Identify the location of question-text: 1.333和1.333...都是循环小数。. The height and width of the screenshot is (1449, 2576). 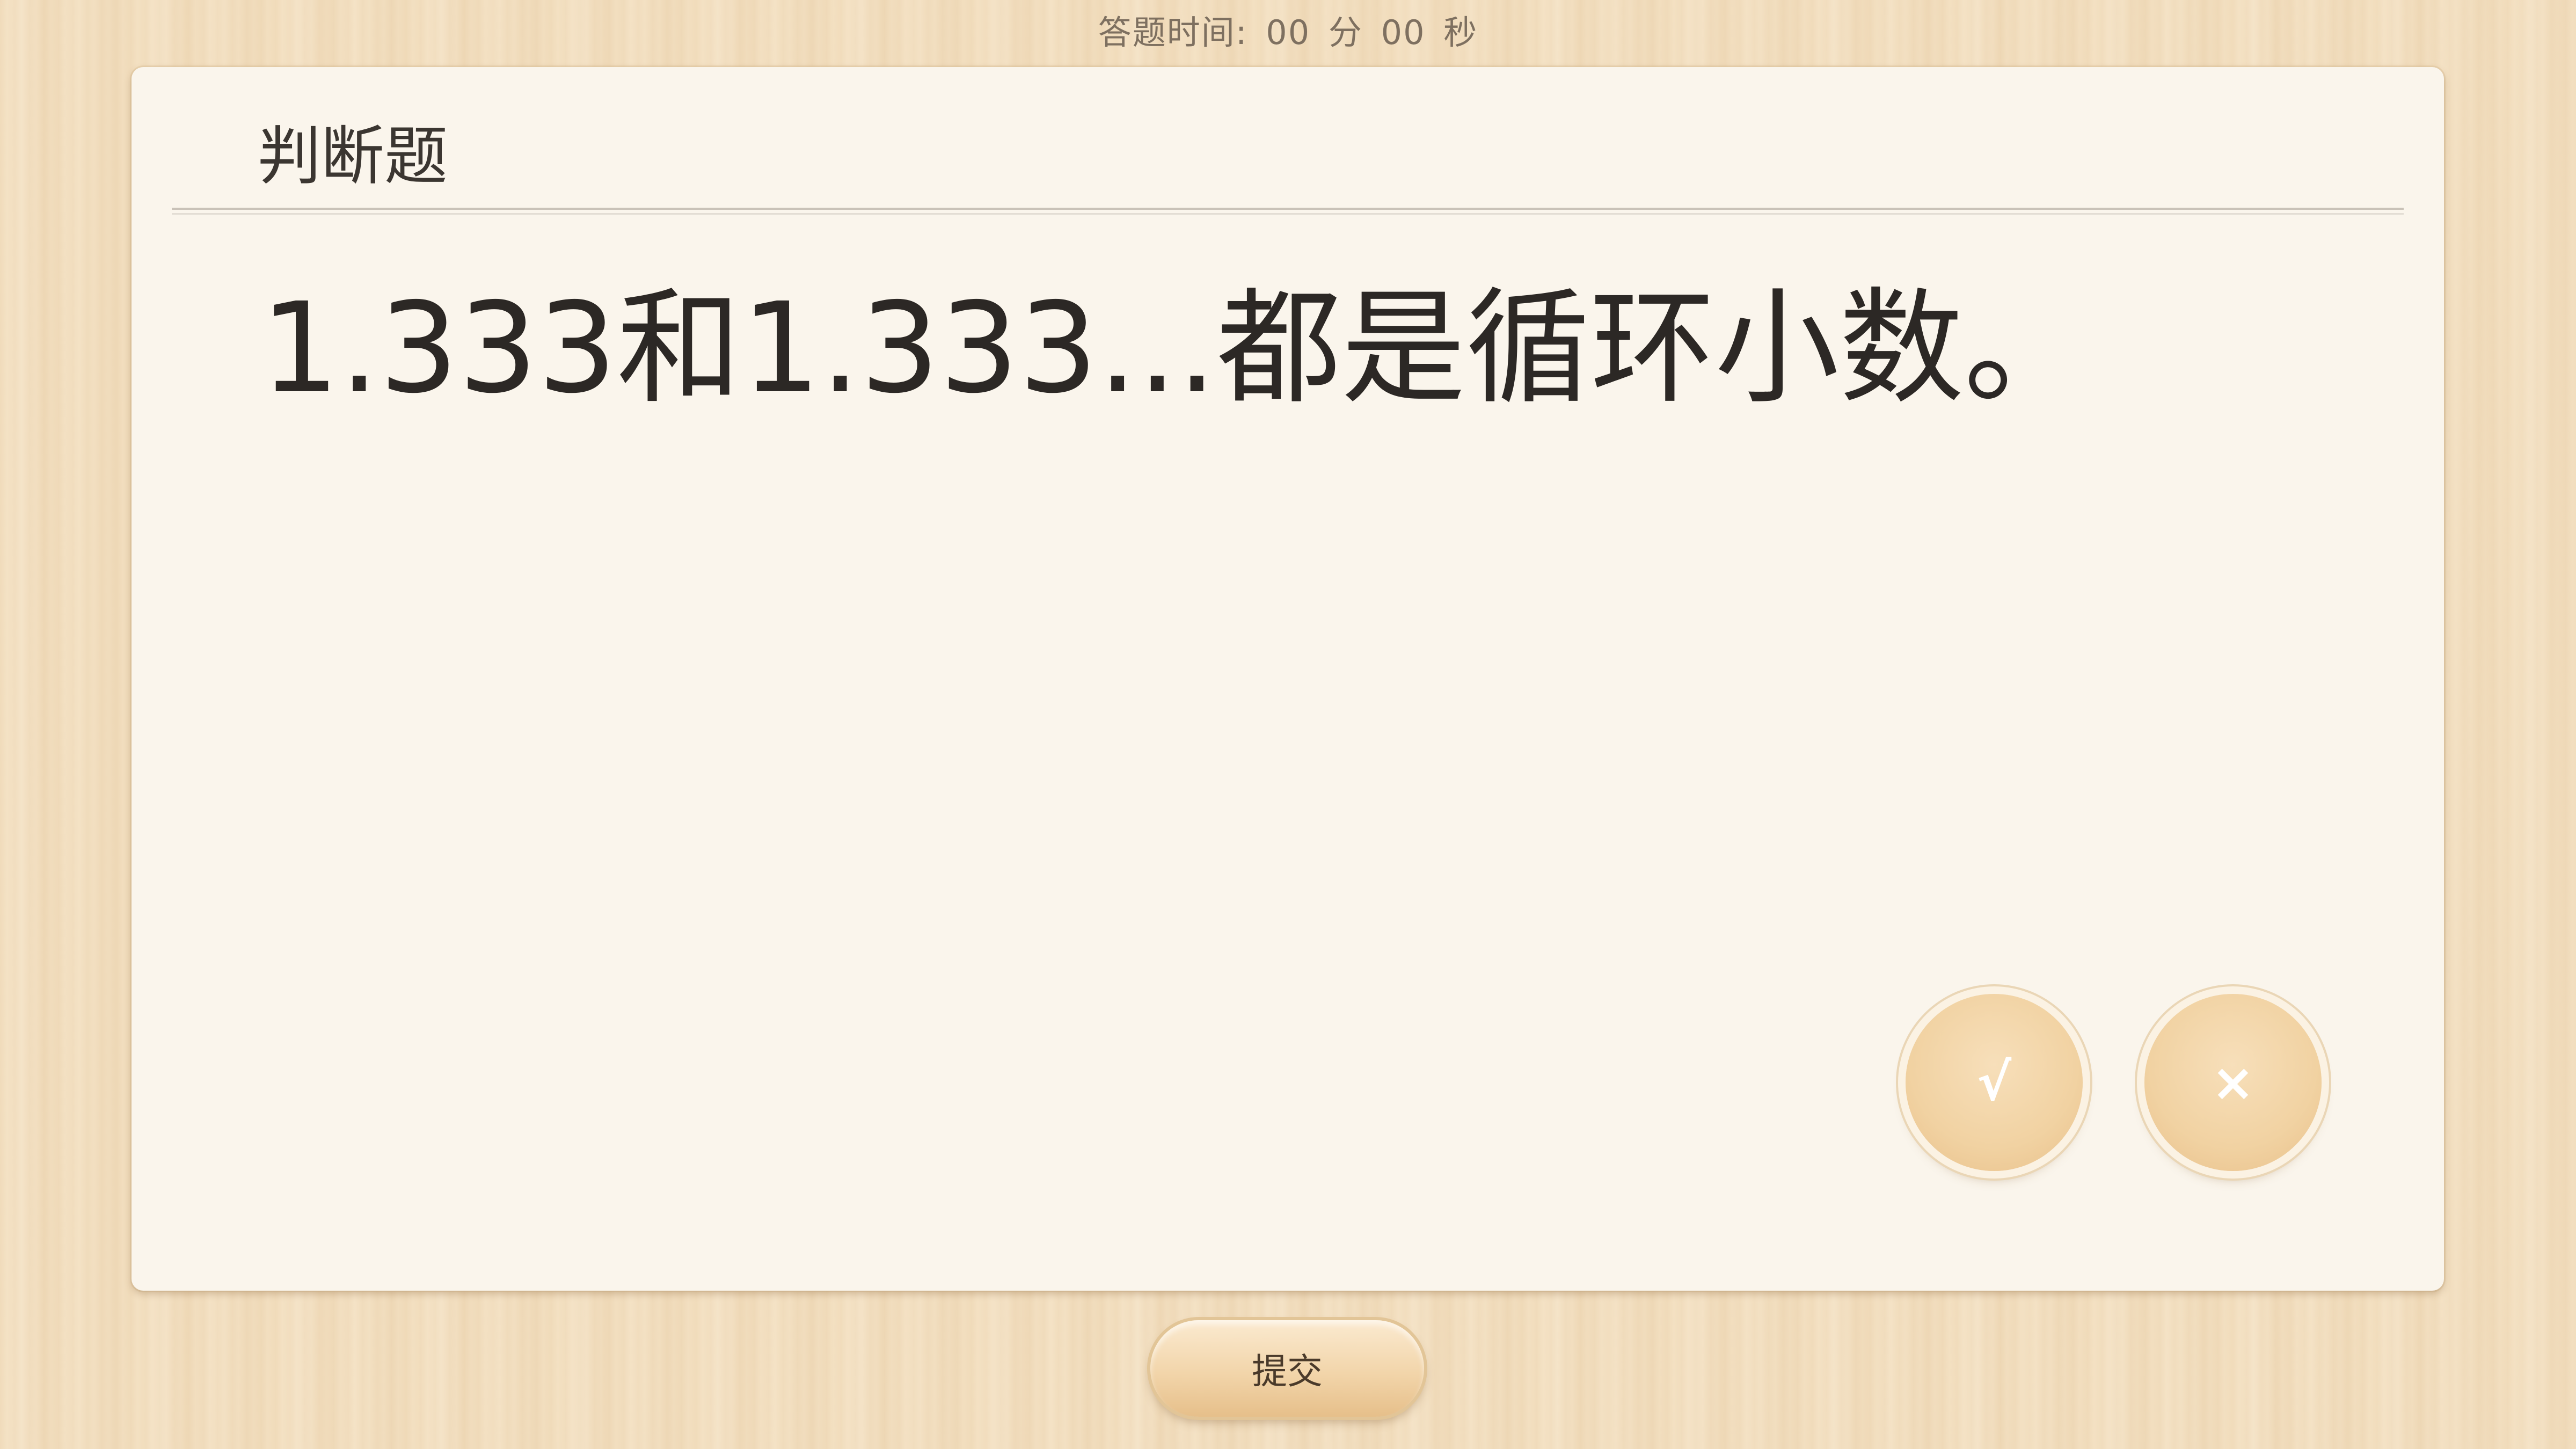
(1174, 348).